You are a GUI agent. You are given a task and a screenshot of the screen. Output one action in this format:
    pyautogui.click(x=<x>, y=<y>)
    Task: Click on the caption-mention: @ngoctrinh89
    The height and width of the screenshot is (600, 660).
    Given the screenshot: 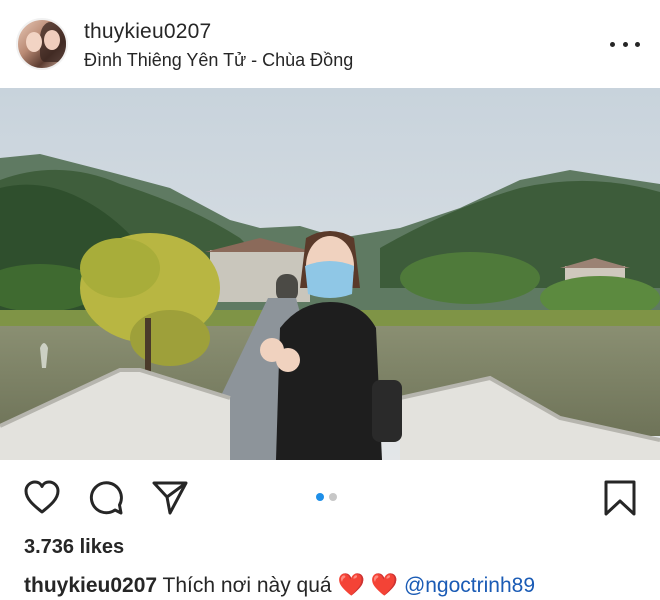 What is the action you would take?
    pyautogui.click(x=469, y=585)
    